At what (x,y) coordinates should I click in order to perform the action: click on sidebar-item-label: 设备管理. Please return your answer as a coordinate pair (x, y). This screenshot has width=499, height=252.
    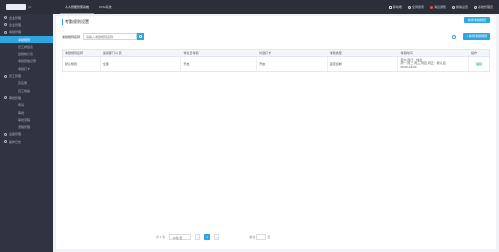
    Looking at the image, I should click on (15, 134).